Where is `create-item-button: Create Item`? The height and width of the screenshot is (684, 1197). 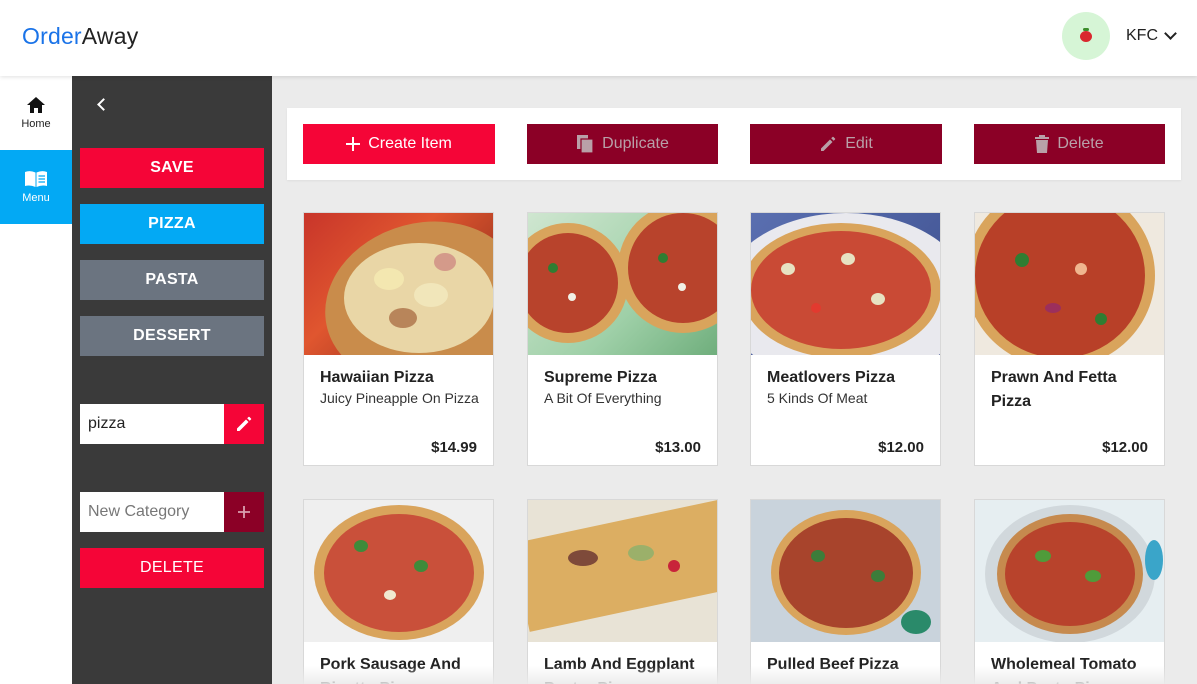 create-item-button: Create Item is located at coordinates (399, 144).